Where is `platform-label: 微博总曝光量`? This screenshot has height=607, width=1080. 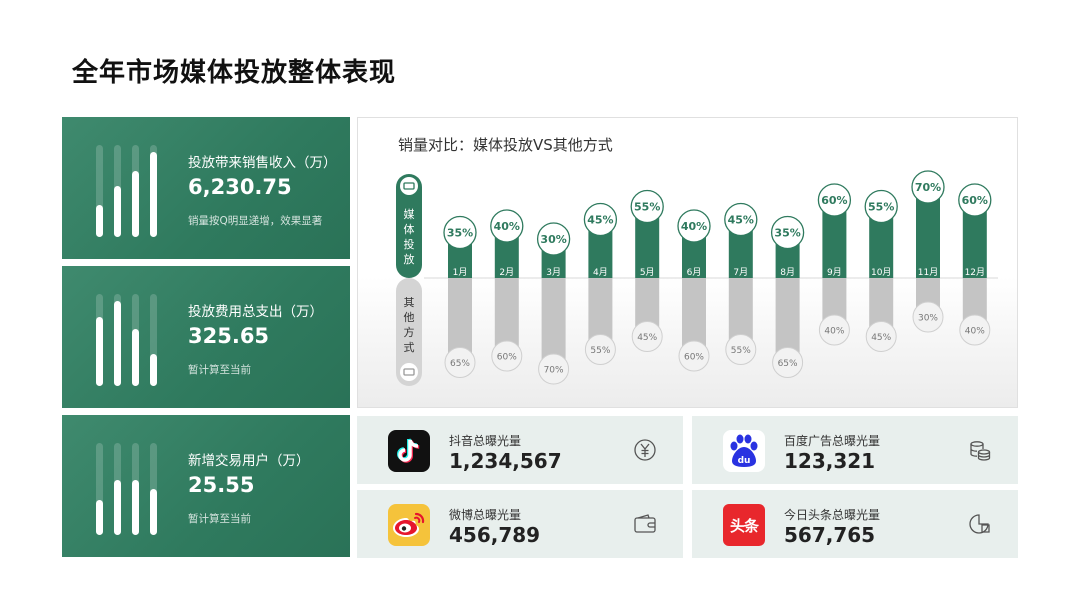 platform-label: 微博总曝光量 is located at coordinates (485, 515).